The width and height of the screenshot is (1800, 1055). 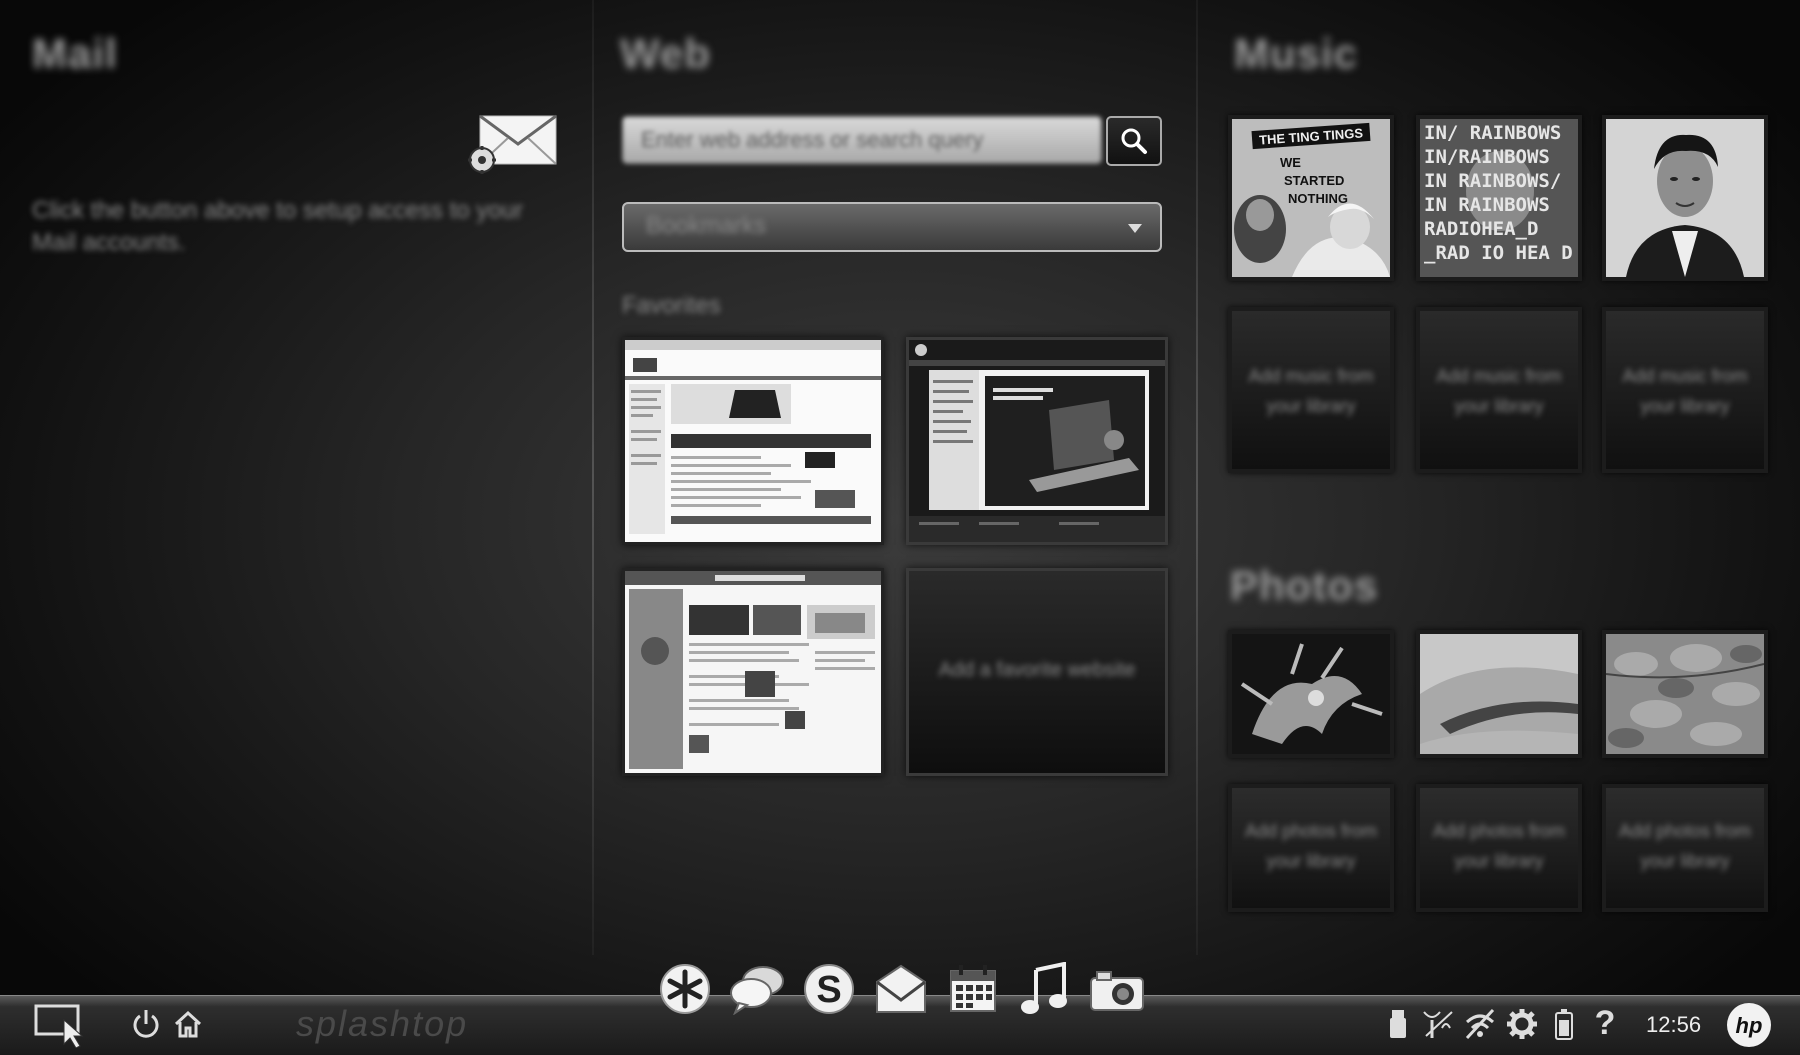 I want to click on web-panel-title: Web, so click(x=665, y=53).